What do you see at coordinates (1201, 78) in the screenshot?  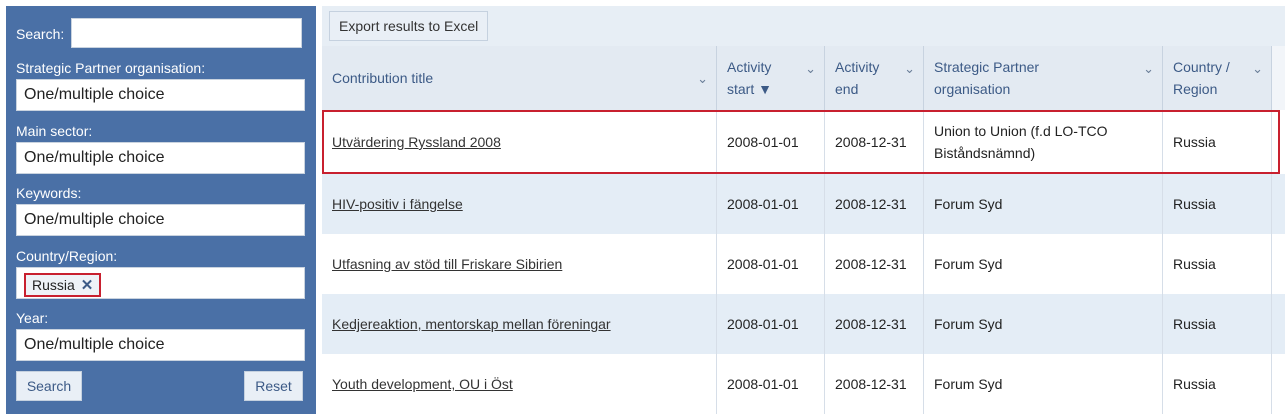 I see `column-header-label: Country / Region` at bounding box center [1201, 78].